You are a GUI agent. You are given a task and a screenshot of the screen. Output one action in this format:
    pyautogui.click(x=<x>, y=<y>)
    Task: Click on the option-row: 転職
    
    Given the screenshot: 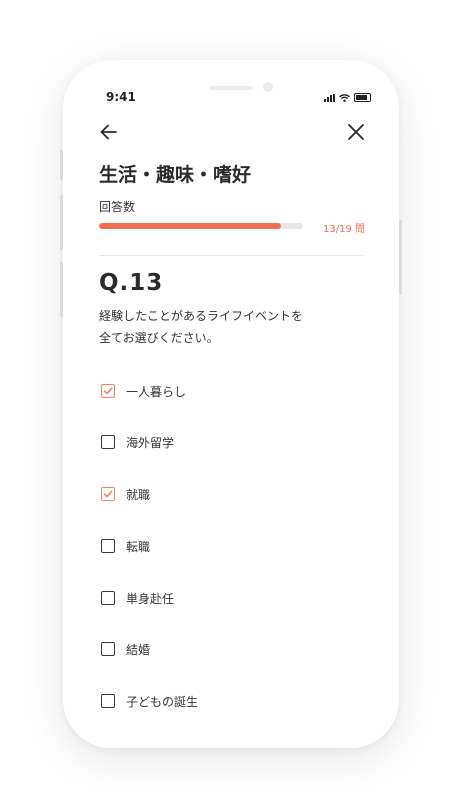 What is the action you would take?
    pyautogui.click(x=125, y=546)
    